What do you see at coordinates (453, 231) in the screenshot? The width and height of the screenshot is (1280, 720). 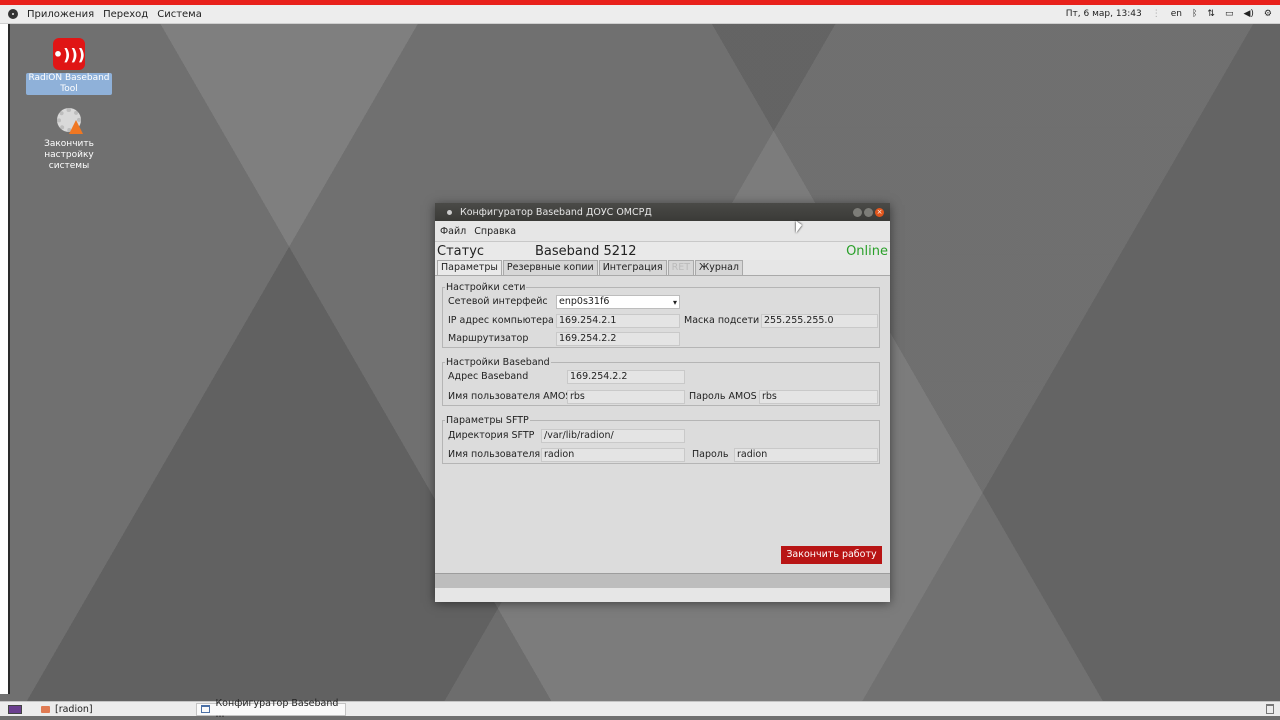 I see `menu-file: Файл` at bounding box center [453, 231].